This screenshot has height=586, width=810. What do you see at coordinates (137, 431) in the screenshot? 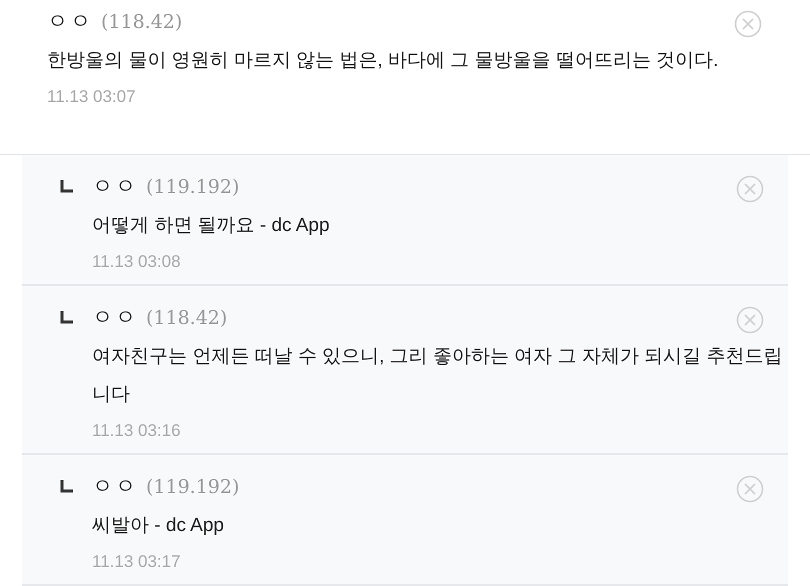
I see `timestamp: 11.13 03:16` at bounding box center [137, 431].